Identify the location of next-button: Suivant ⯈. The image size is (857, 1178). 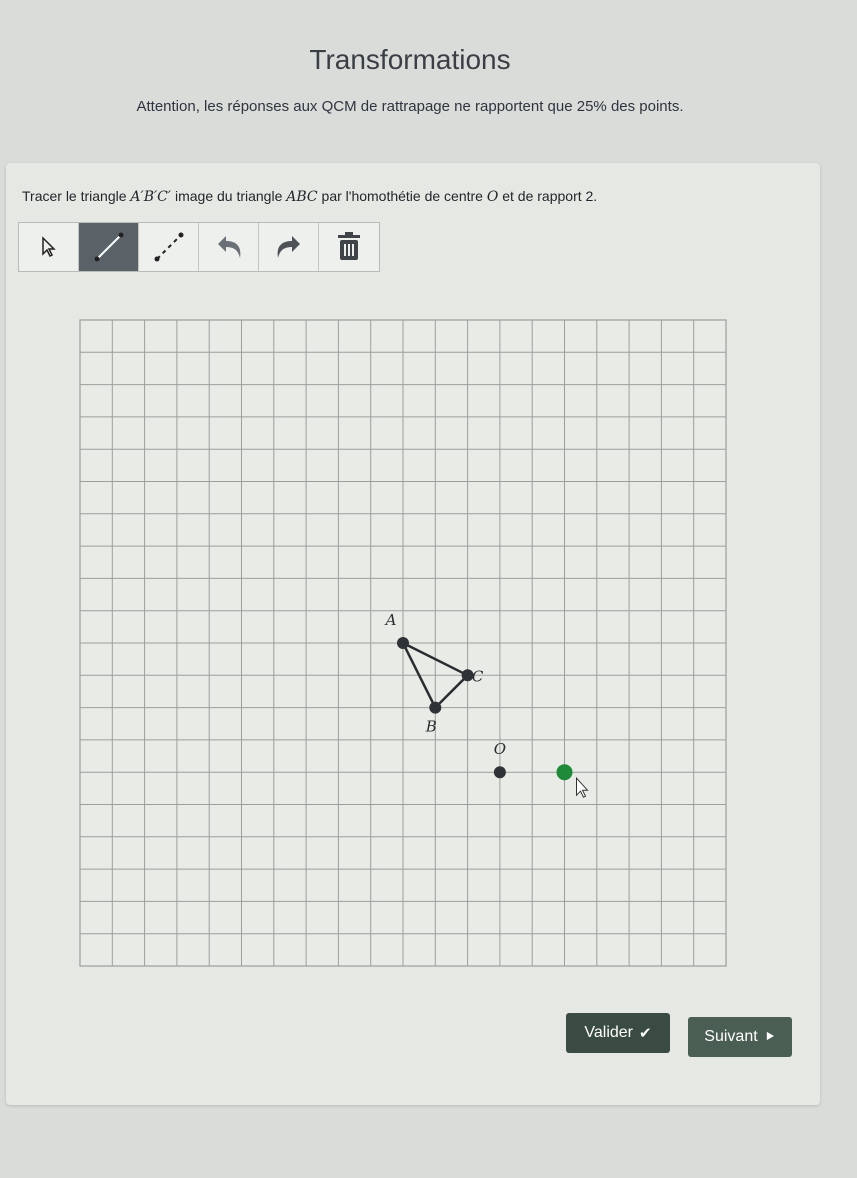
(740, 1037).